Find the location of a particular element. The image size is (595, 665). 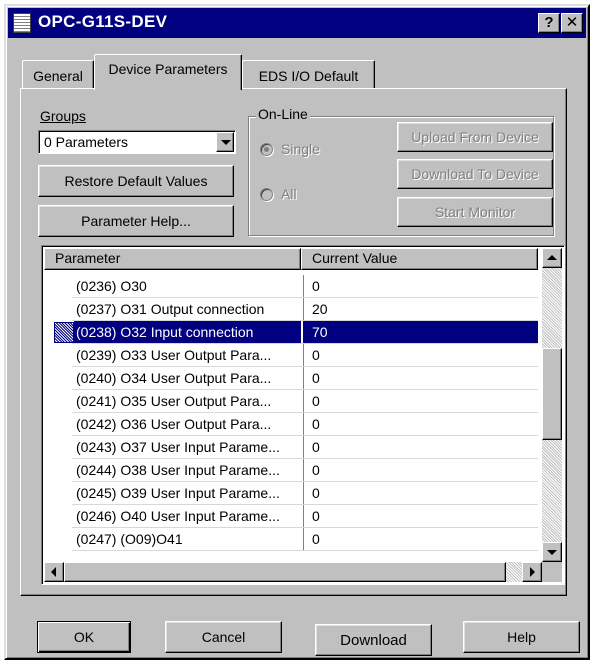

help-title-button: ? is located at coordinates (549, 23).